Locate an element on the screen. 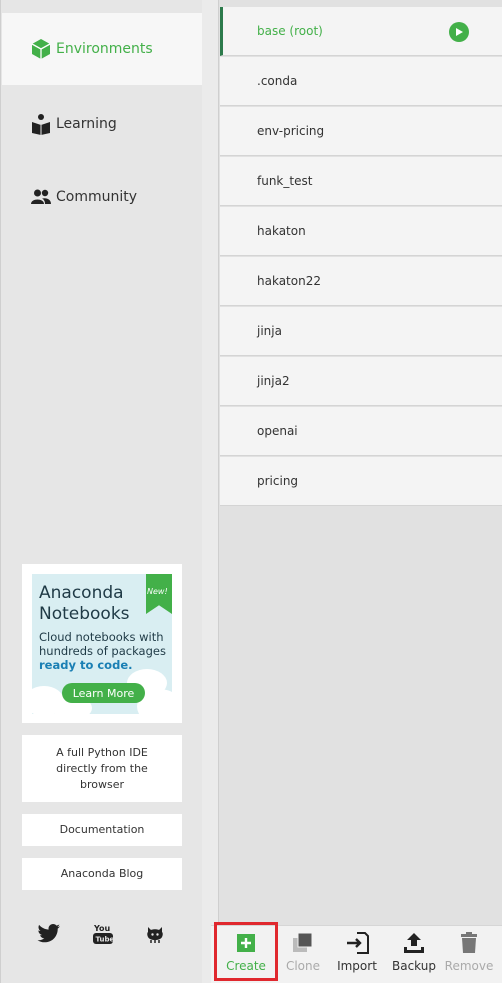  env-name: openai is located at coordinates (277, 431).